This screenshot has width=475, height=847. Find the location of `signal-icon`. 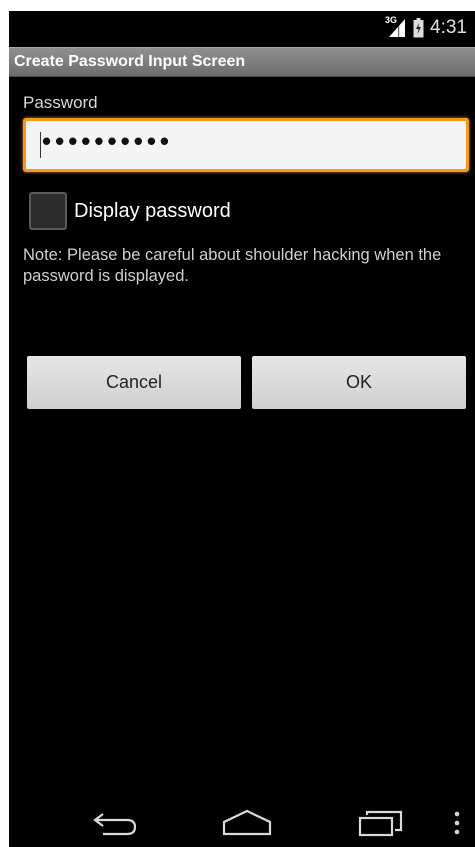

signal-icon is located at coordinates (397, 28).